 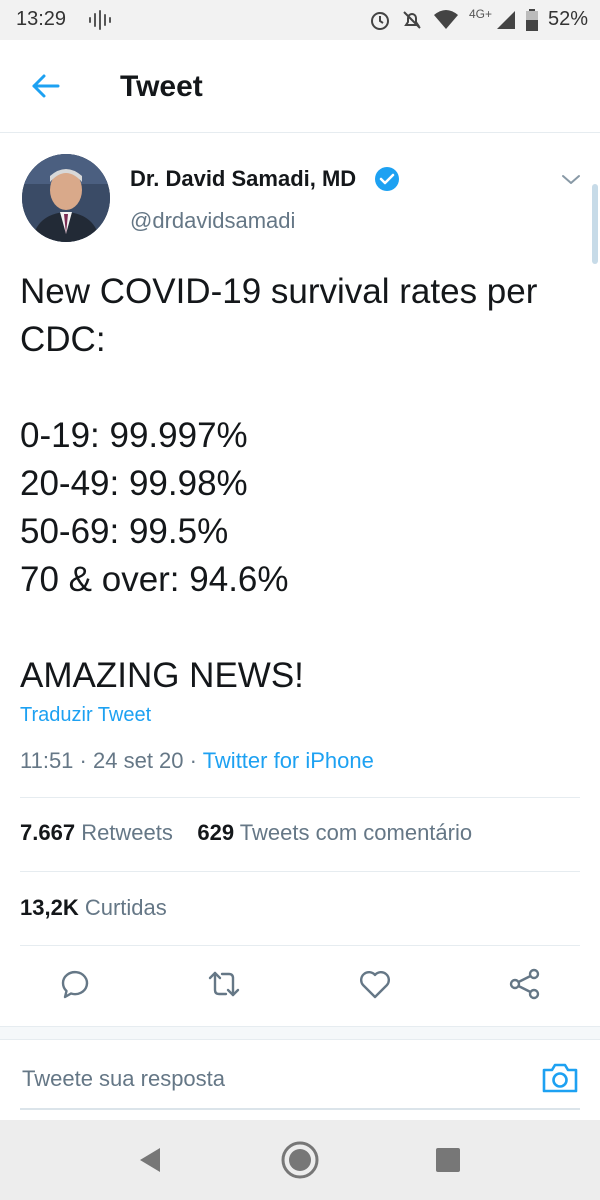 I want to click on verified-badge-icon, so click(x=387, y=179).